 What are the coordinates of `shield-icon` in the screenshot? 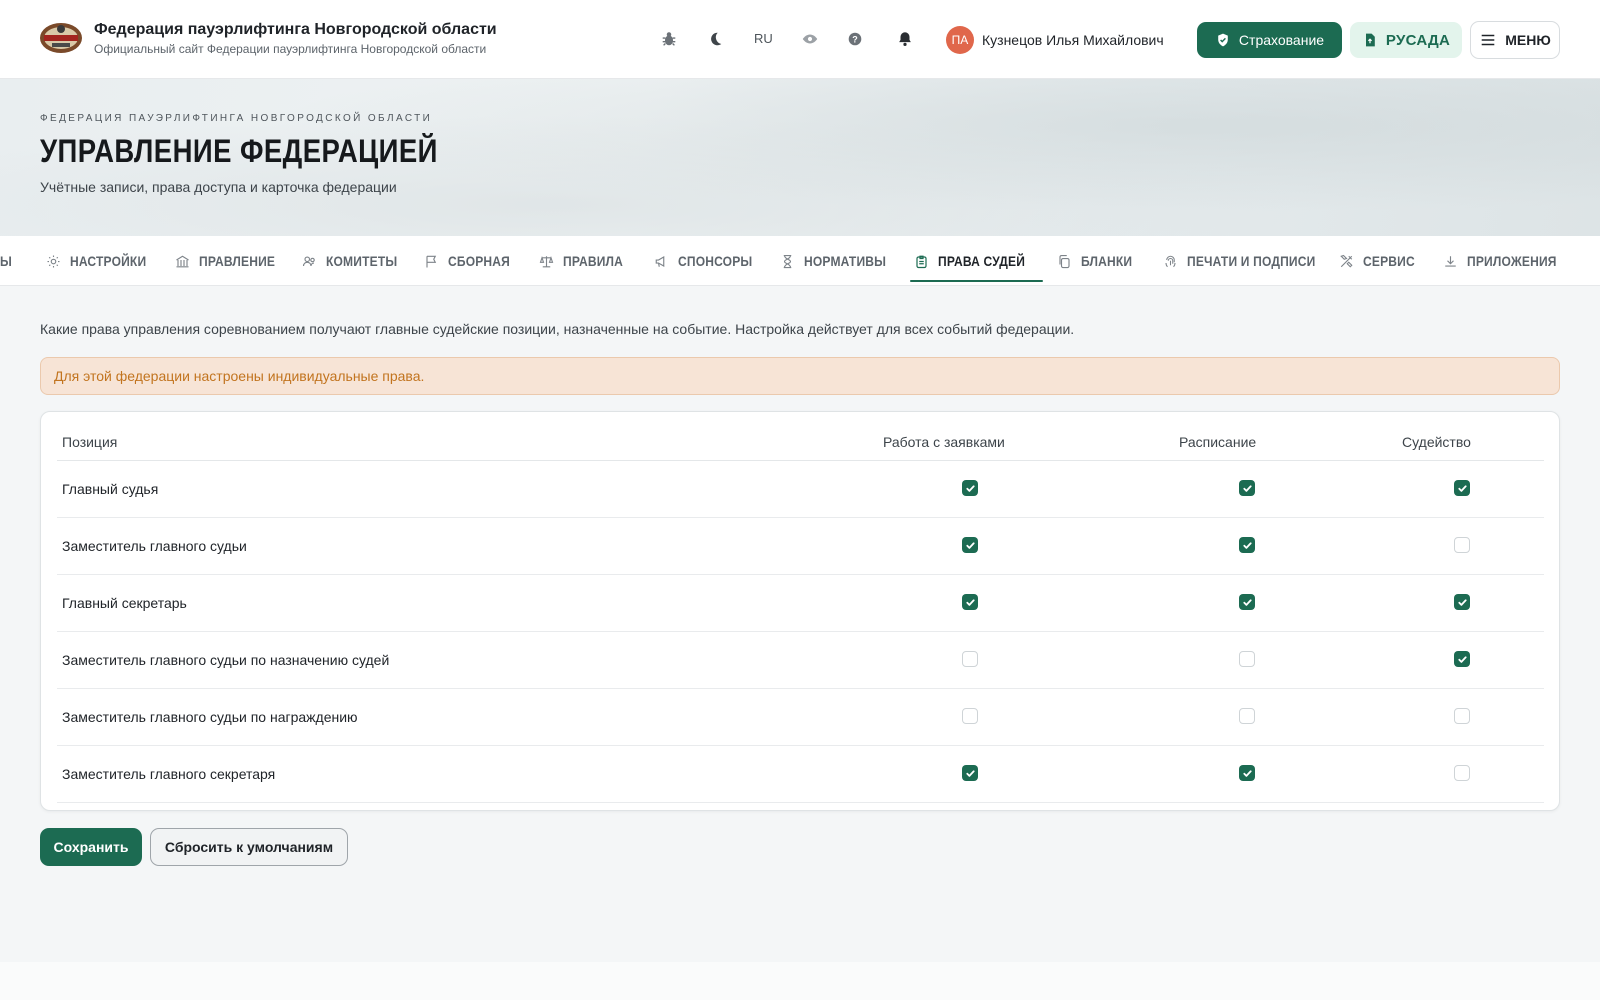 It's located at (1223, 40).